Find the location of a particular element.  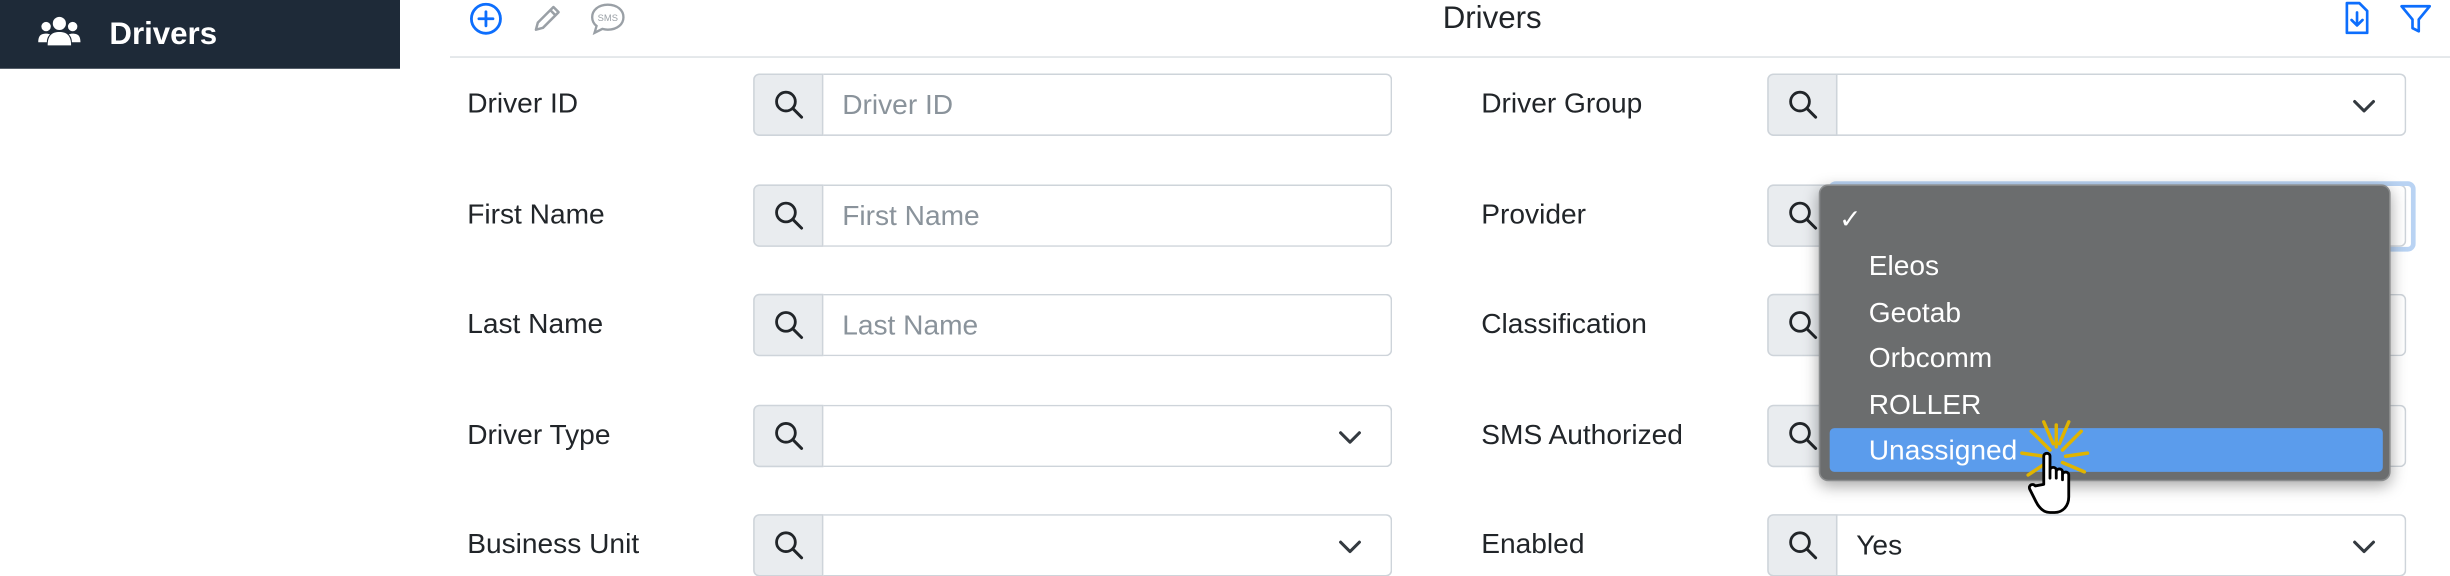

enabled-value: Yes is located at coordinates (1879, 544).